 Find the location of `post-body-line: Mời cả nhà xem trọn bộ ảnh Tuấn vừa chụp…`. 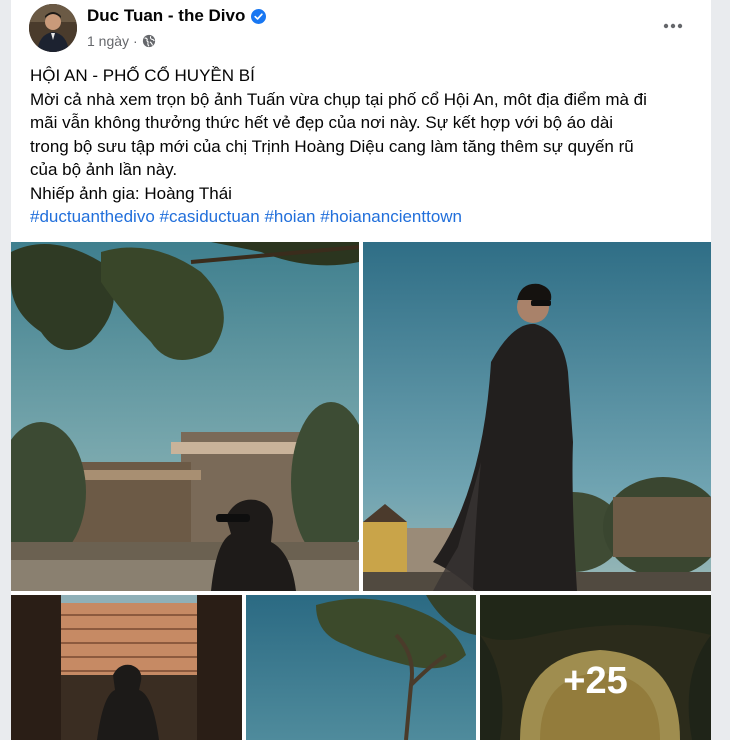

post-body-line: Mời cả nhà xem trọn bộ ảnh Tuấn vừa chụp… is located at coordinates (338, 99).